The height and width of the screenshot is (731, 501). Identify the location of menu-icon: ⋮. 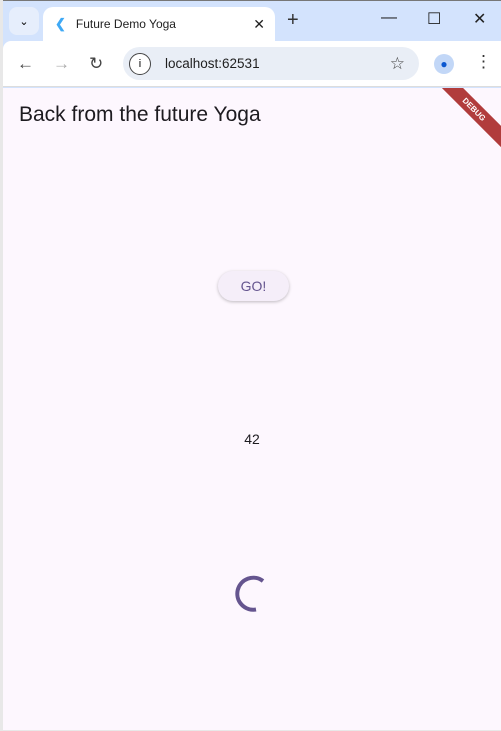
(483, 62).